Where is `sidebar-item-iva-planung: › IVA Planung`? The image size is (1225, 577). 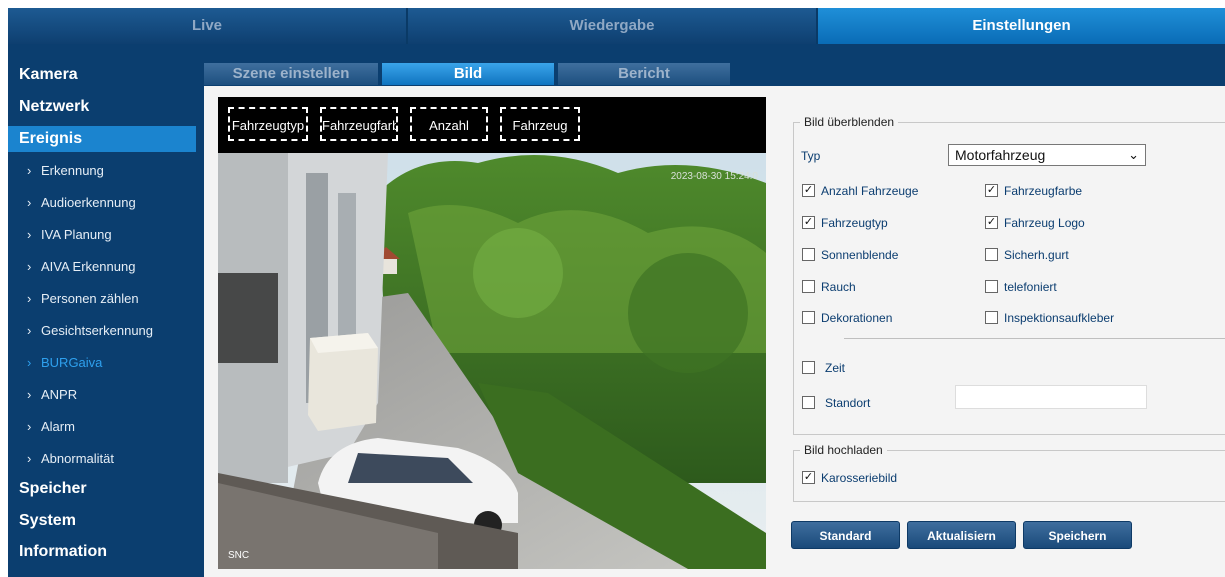 sidebar-item-iva-planung: › IVA Planung is located at coordinates (102, 235).